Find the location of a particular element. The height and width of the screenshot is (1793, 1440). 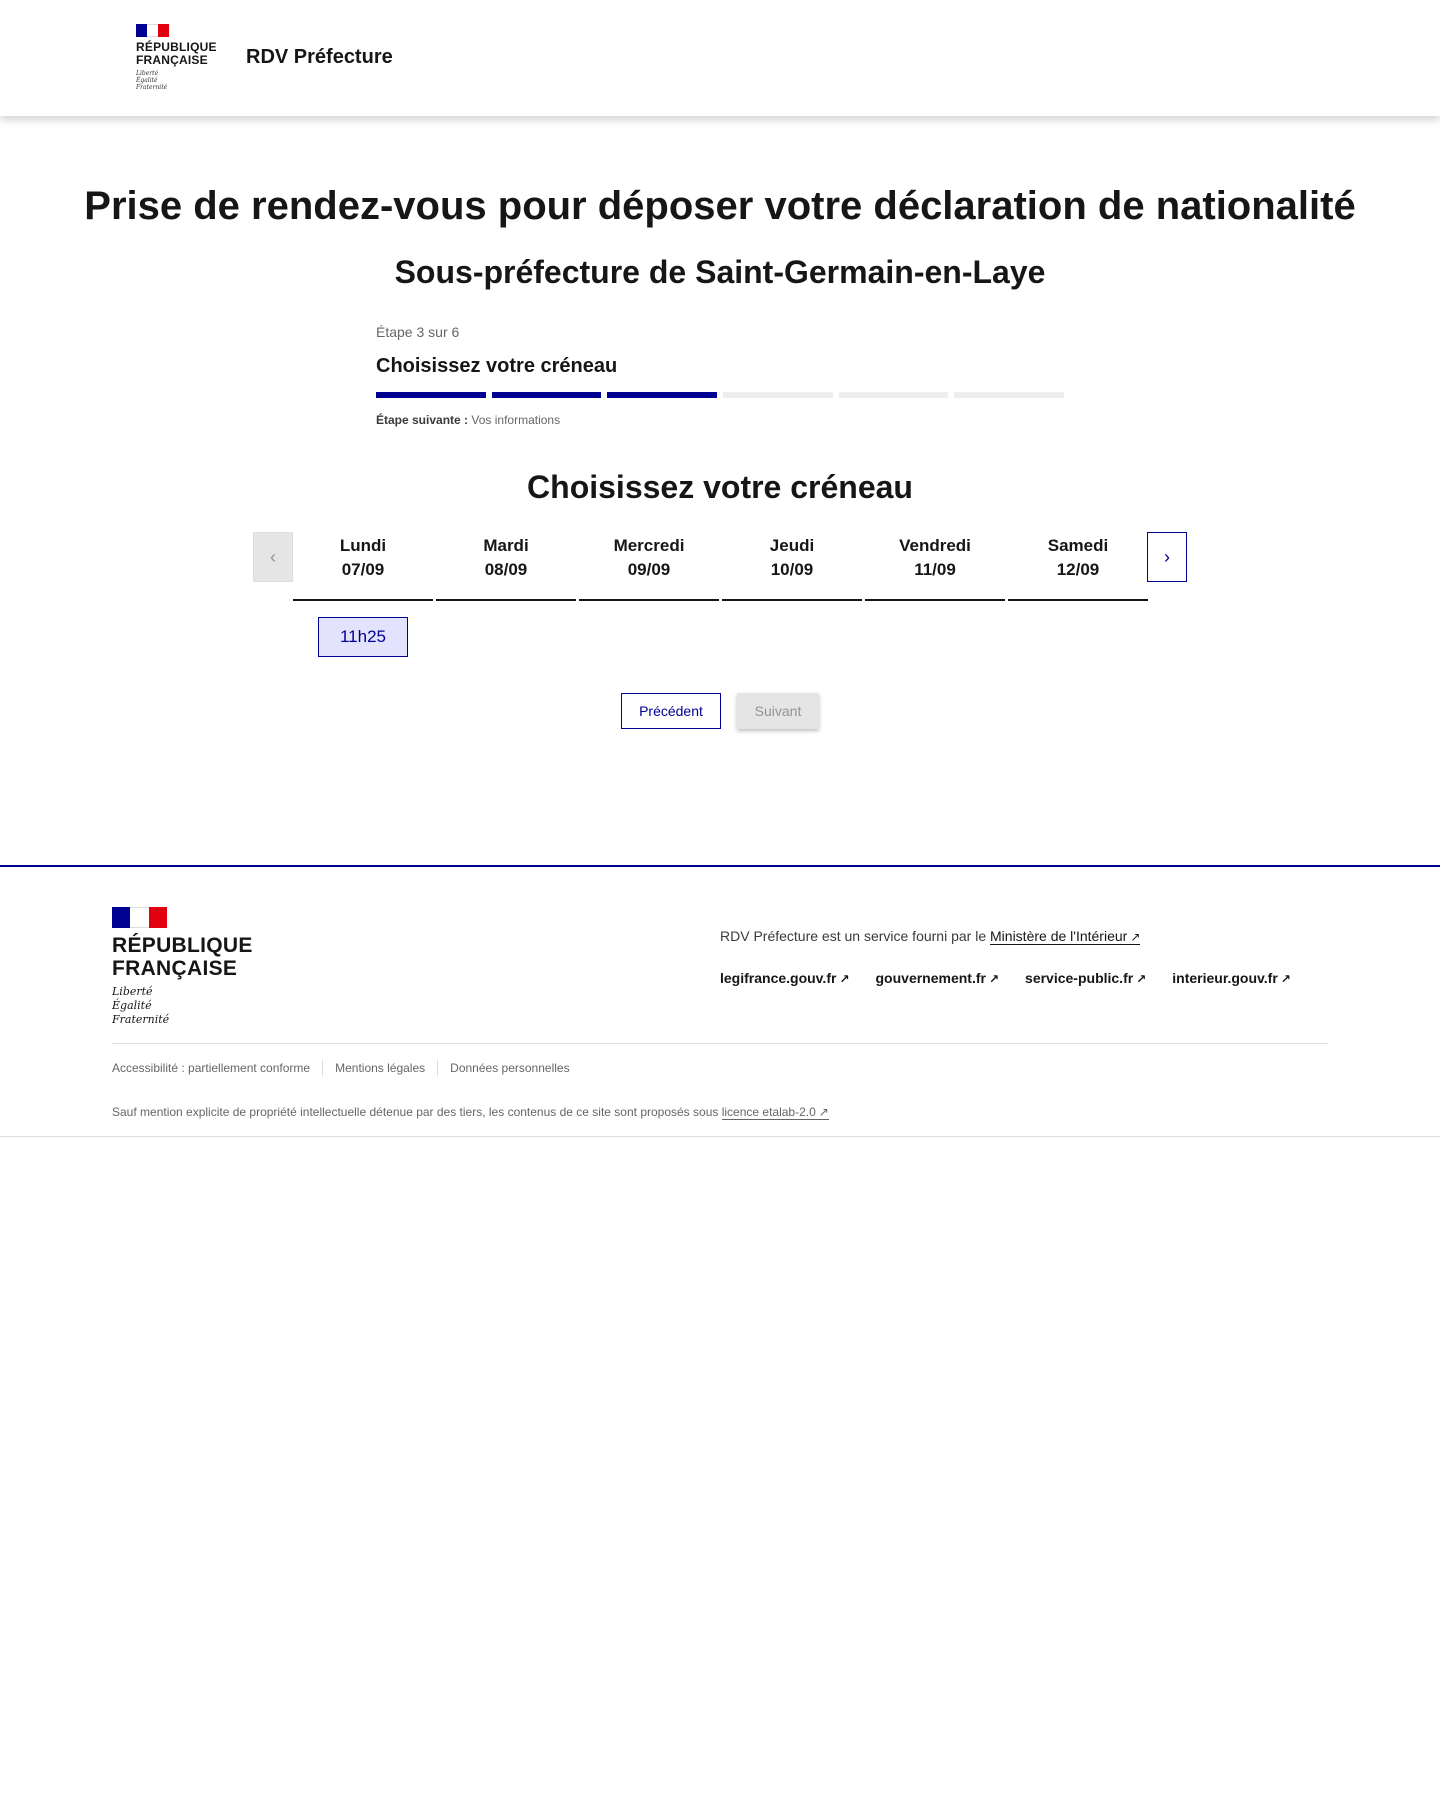

day-date: 09/09 is located at coordinates (649, 569).